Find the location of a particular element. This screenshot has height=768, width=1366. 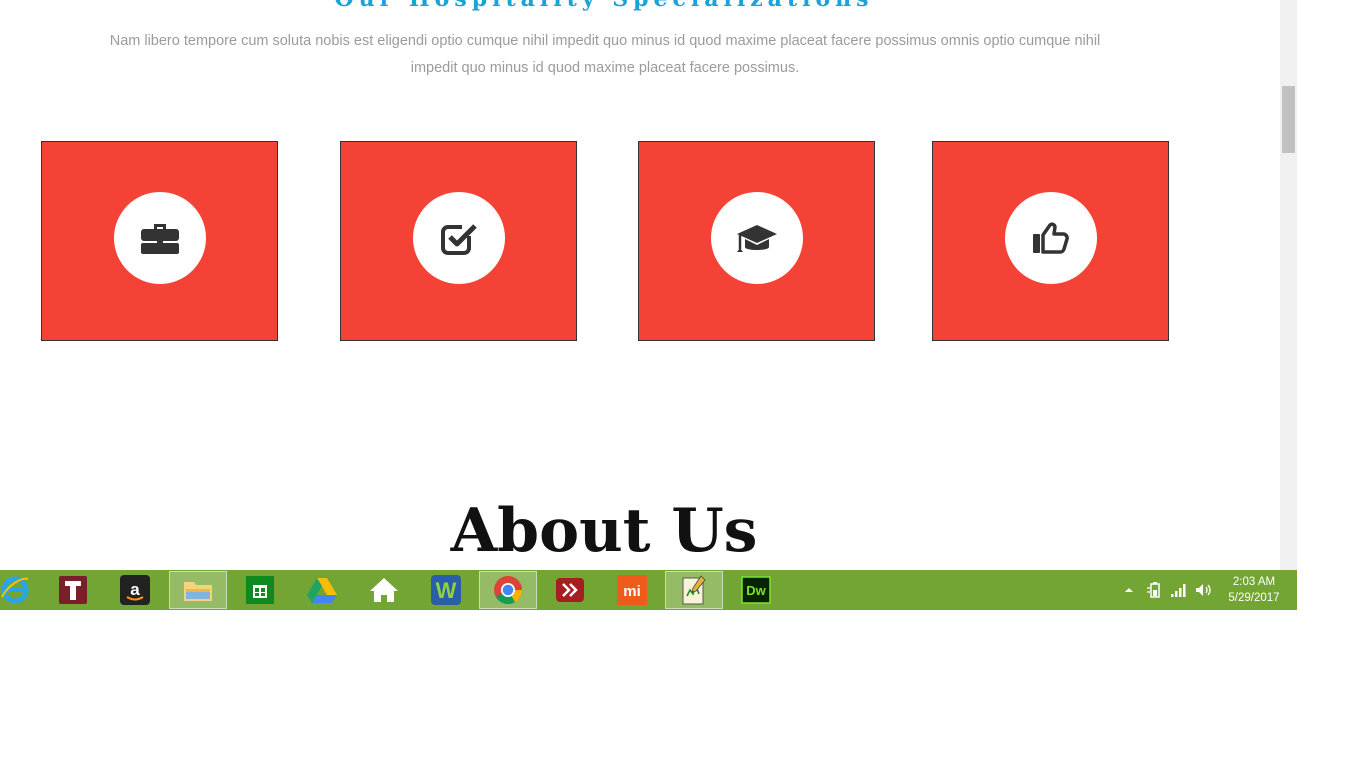

network-signal-icon is located at coordinates (1179, 590).